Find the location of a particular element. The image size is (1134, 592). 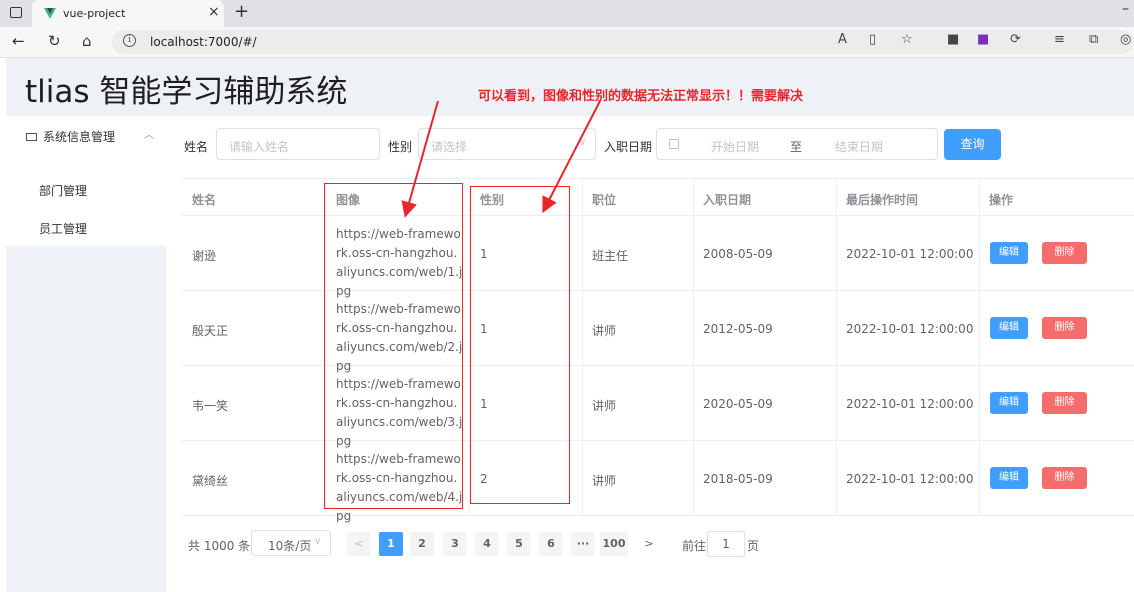

next-page-button: > is located at coordinates (649, 544).